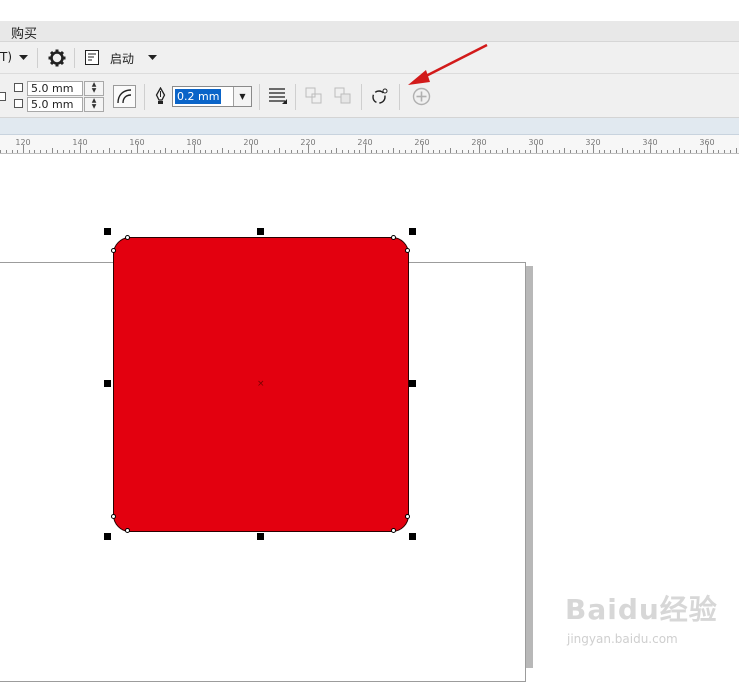 The width and height of the screenshot is (739, 682). What do you see at coordinates (369, 58) in the screenshot?
I see `standard-toolbar: T) 启动` at bounding box center [369, 58].